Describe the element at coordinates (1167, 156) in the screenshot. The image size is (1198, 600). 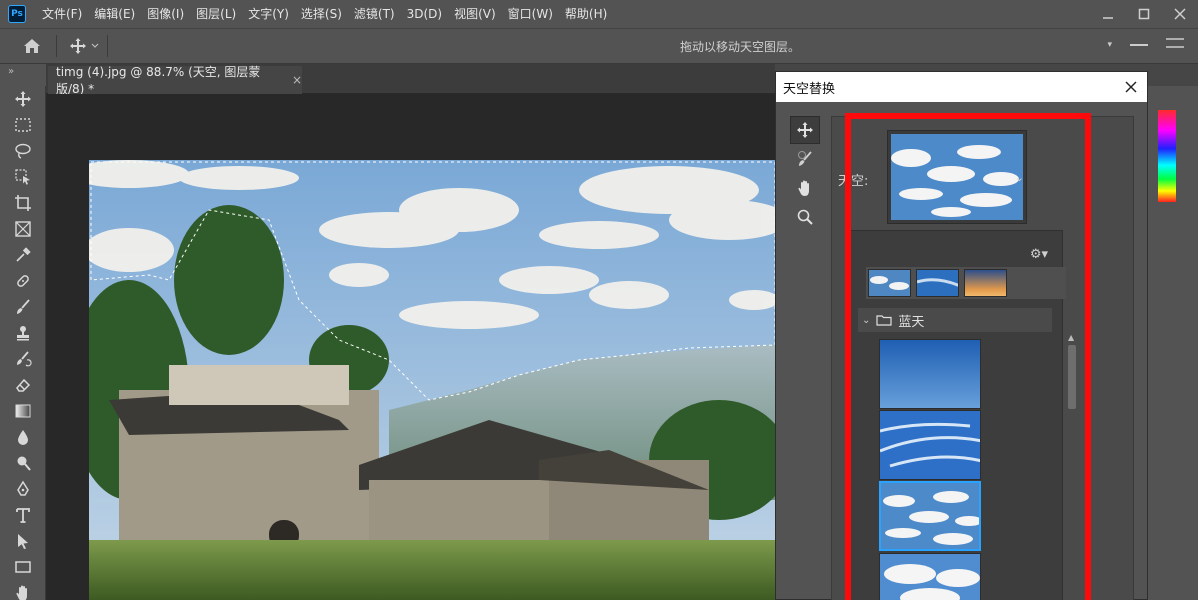
I see `color-spectrum` at that location.